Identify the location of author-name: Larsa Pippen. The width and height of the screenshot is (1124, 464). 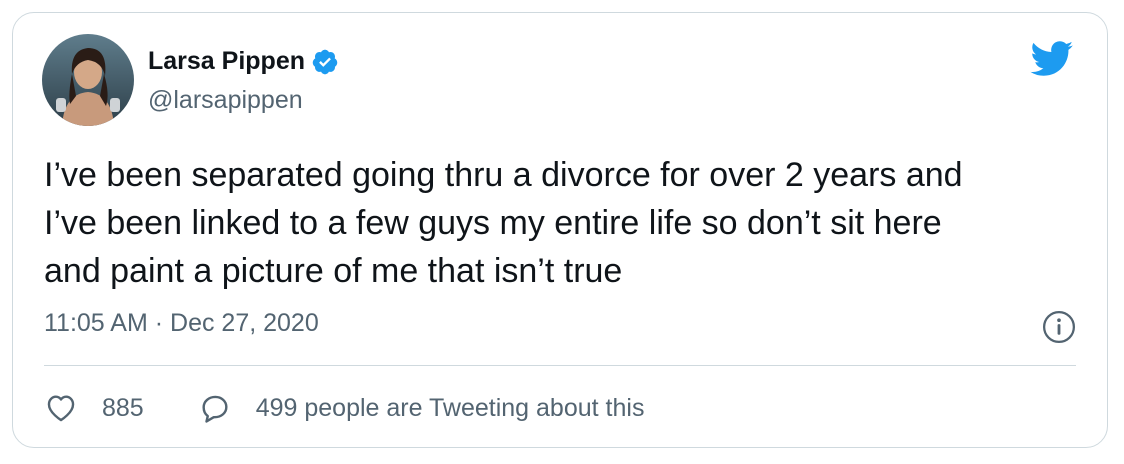
(243, 61).